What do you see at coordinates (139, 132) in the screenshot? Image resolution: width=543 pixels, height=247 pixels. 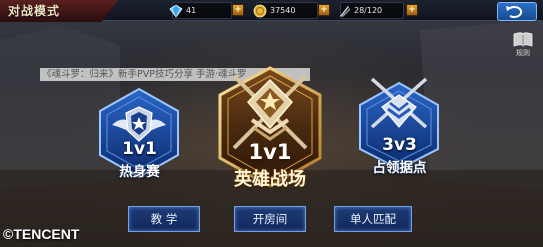 I see `mode-card-warmup: 1v1 热身赛` at bounding box center [139, 132].